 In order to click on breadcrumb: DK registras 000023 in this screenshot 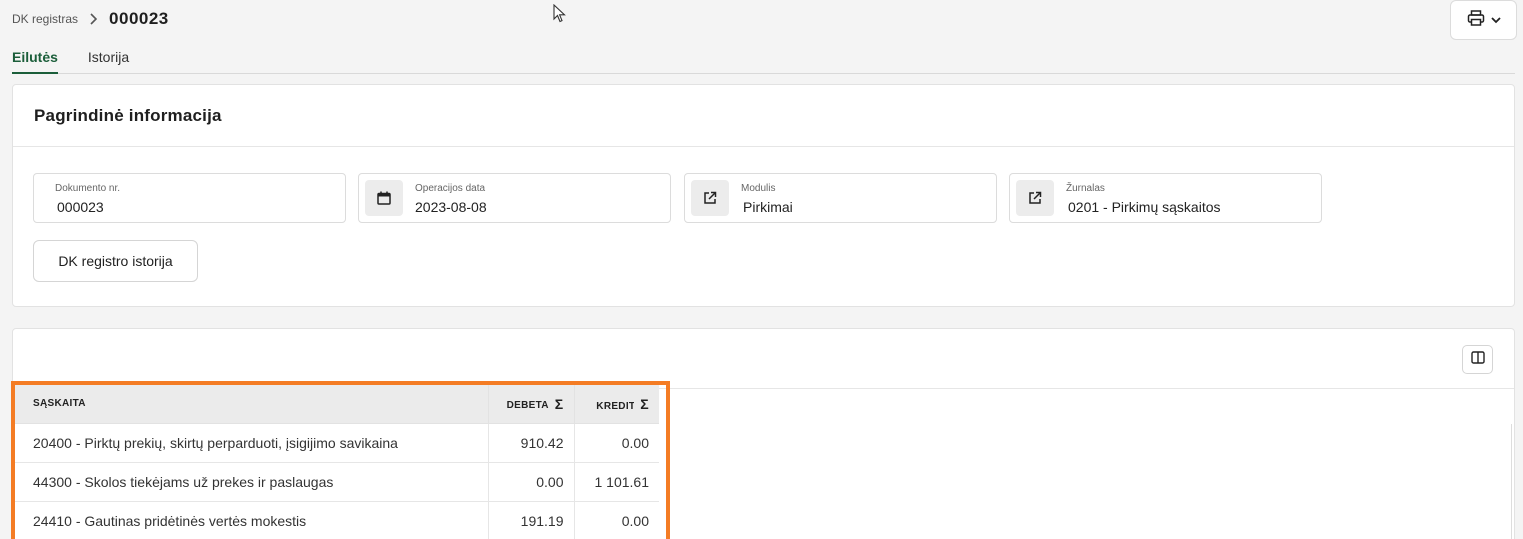, I will do `click(90, 19)`.